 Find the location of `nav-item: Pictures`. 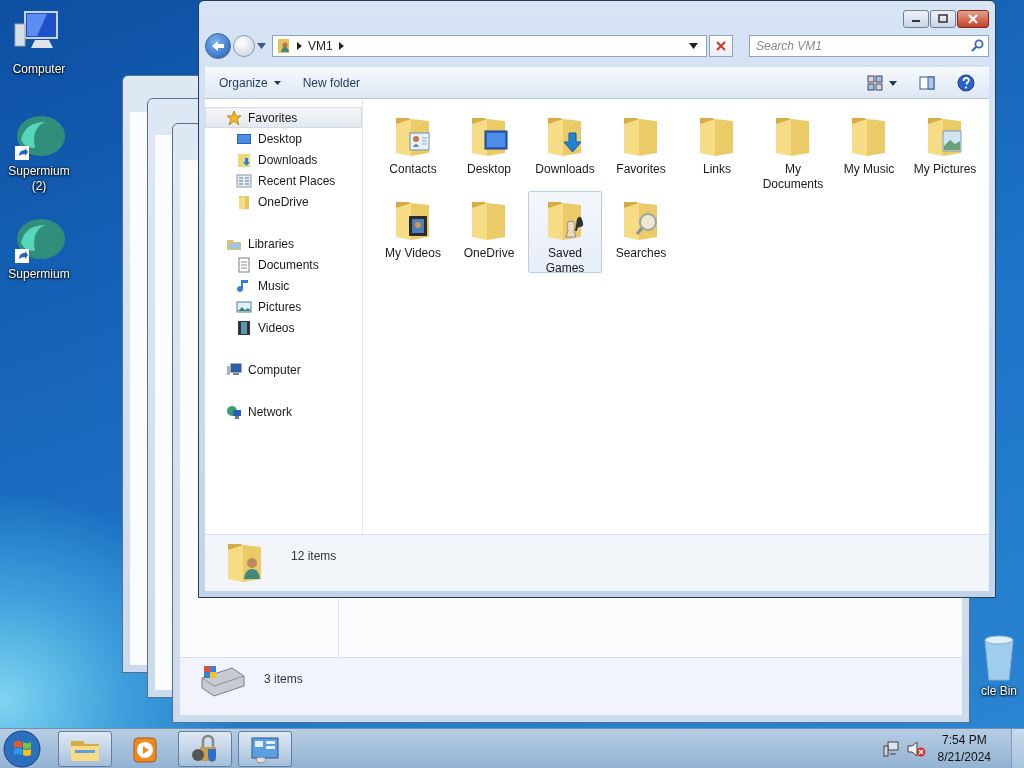

nav-item: Pictures is located at coordinates (283, 306).